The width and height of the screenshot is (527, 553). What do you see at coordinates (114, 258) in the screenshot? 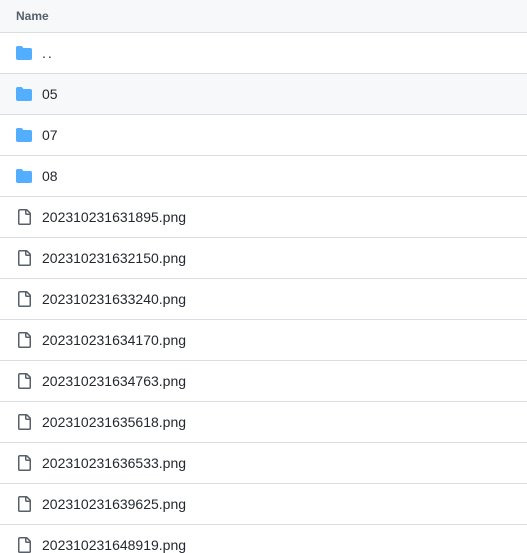
I see `file-name-link: 202310231632150.png` at bounding box center [114, 258].